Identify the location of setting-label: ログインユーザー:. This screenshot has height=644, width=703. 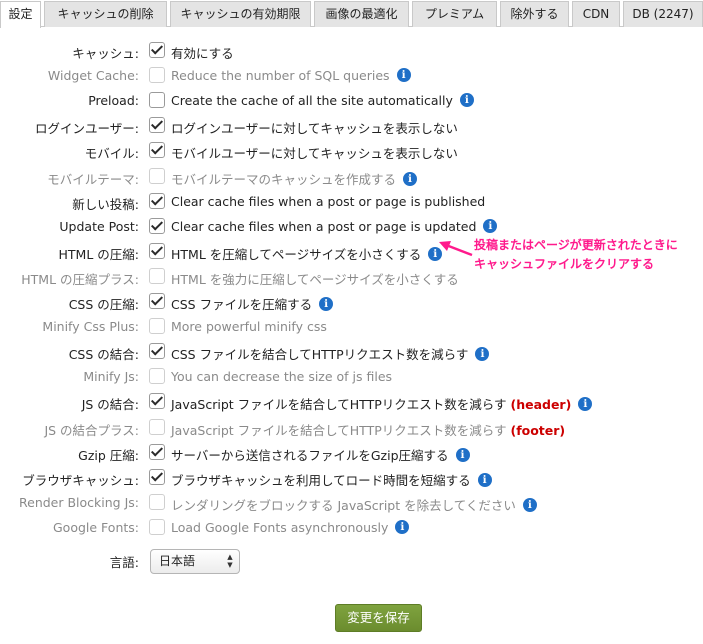
(87, 128).